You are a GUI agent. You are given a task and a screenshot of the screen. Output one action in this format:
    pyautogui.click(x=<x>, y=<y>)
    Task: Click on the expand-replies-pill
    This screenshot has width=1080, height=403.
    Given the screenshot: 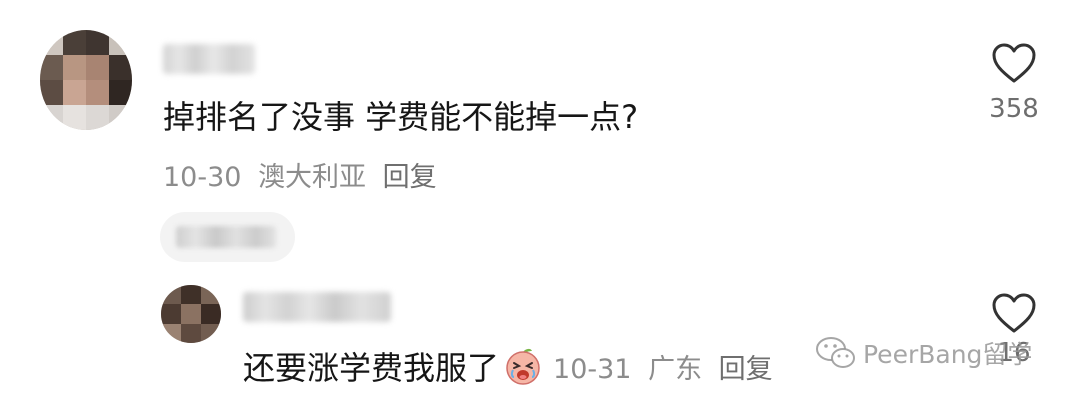 What is the action you would take?
    pyautogui.click(x=227, y=237)
    